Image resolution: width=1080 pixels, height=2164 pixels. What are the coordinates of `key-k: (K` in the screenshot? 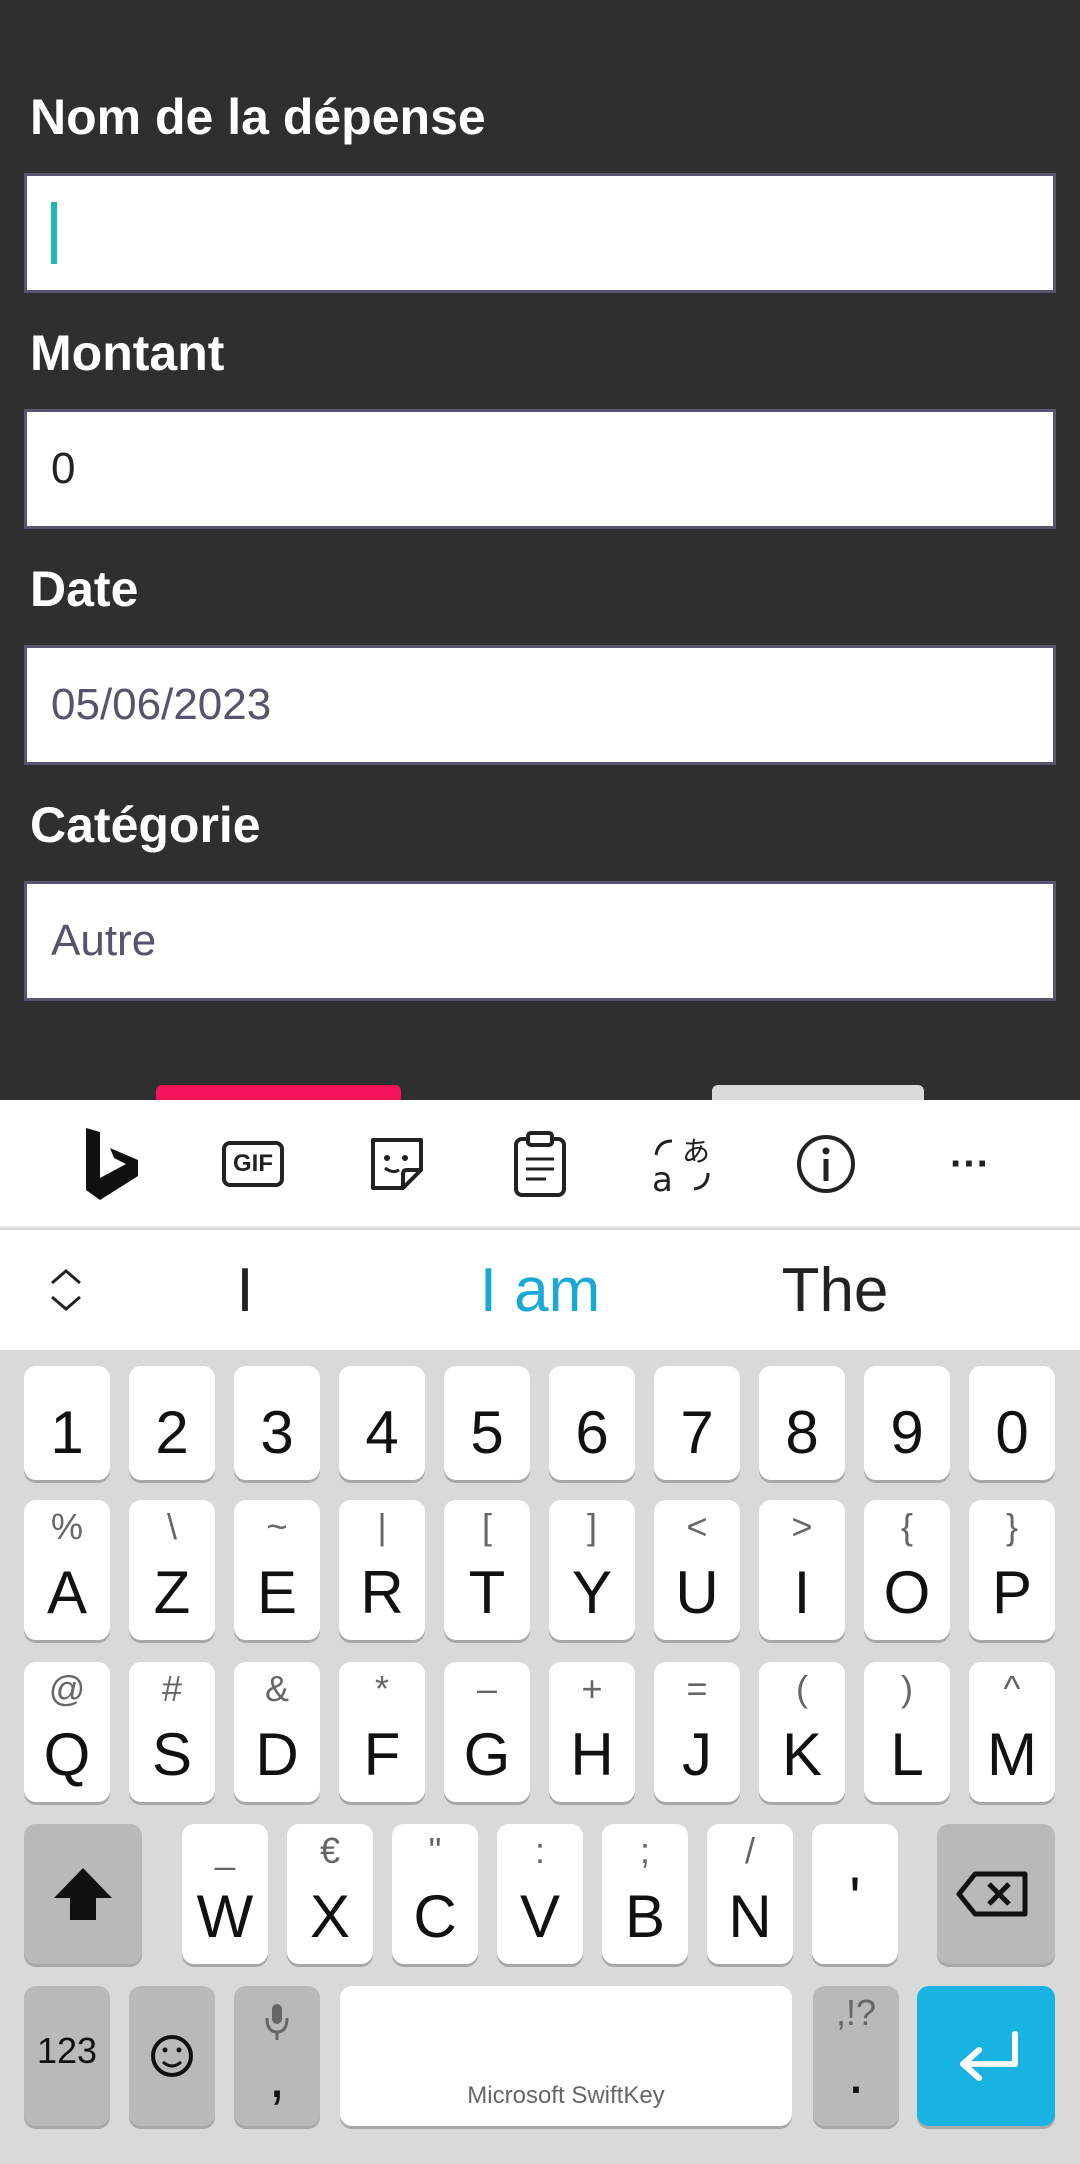 It's located at (802, 1732).